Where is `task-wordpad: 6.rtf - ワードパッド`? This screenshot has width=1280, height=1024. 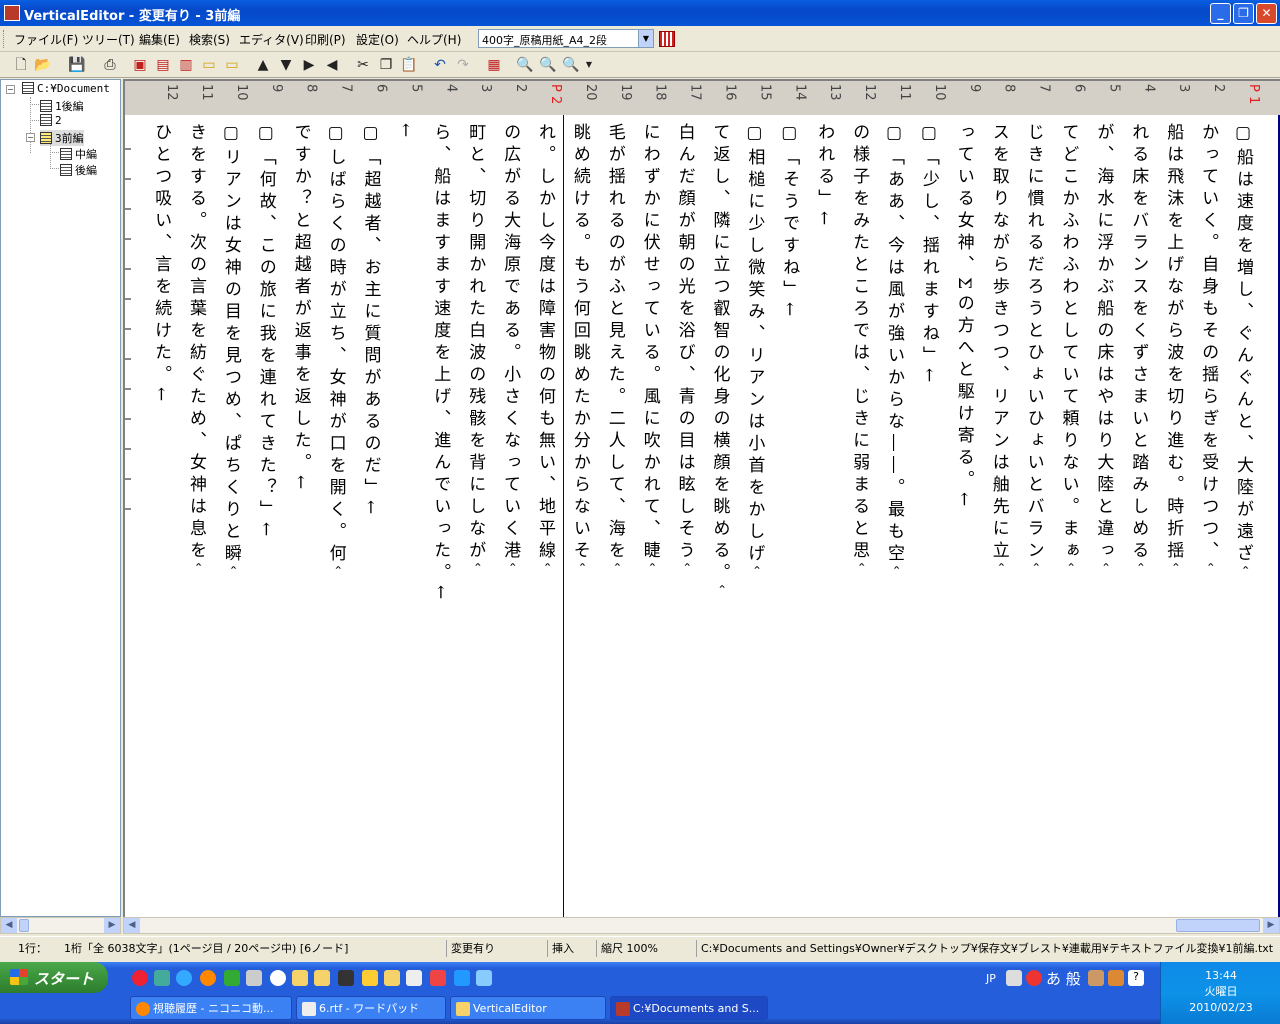
task-wordpad: 6.rtf - ワードパッド is located at coordinates (371, 1008).